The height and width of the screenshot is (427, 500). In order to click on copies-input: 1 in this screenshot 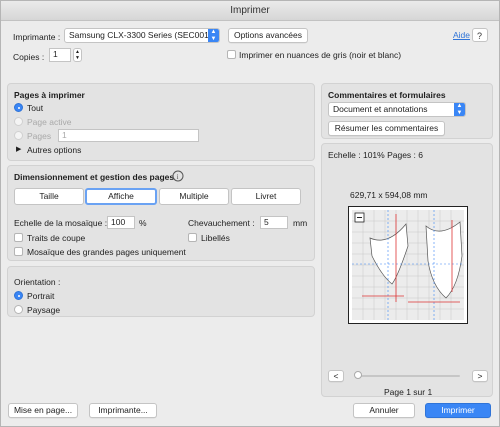, I will do `click(60, 55)`.